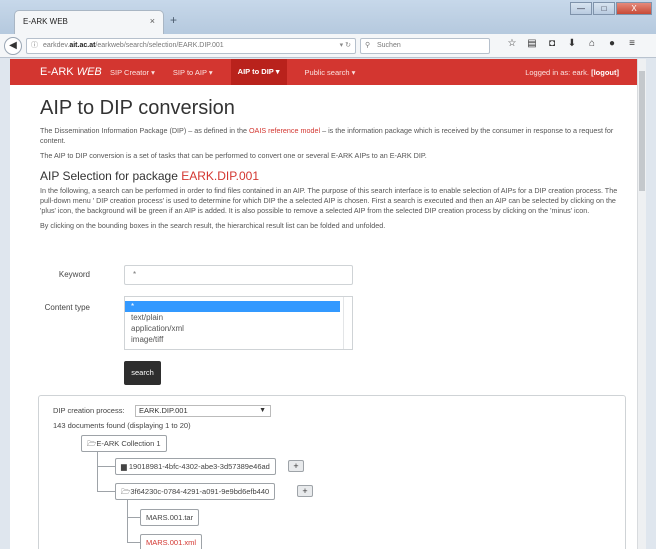  Describe the element at coordinates (605, 72) in the screenshot. I see `logout-link: [logout]` at that location.